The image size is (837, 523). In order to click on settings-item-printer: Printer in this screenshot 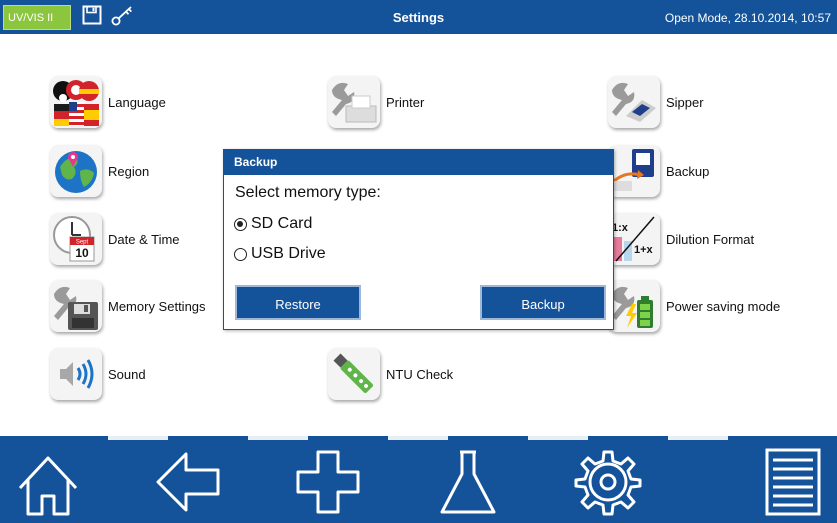, I will do `click(376, 102)`.